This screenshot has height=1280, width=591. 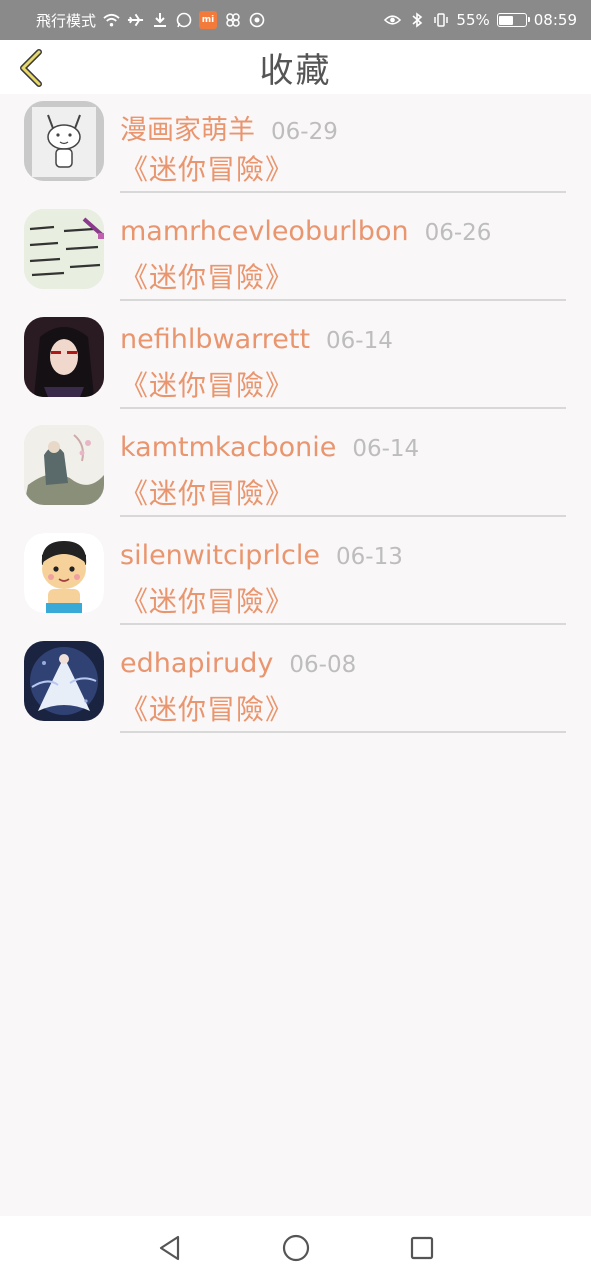 I want to click on favorite-text: silenwitciprlcle 06-13 《迷你冒險》, so click(x=343, y=580).